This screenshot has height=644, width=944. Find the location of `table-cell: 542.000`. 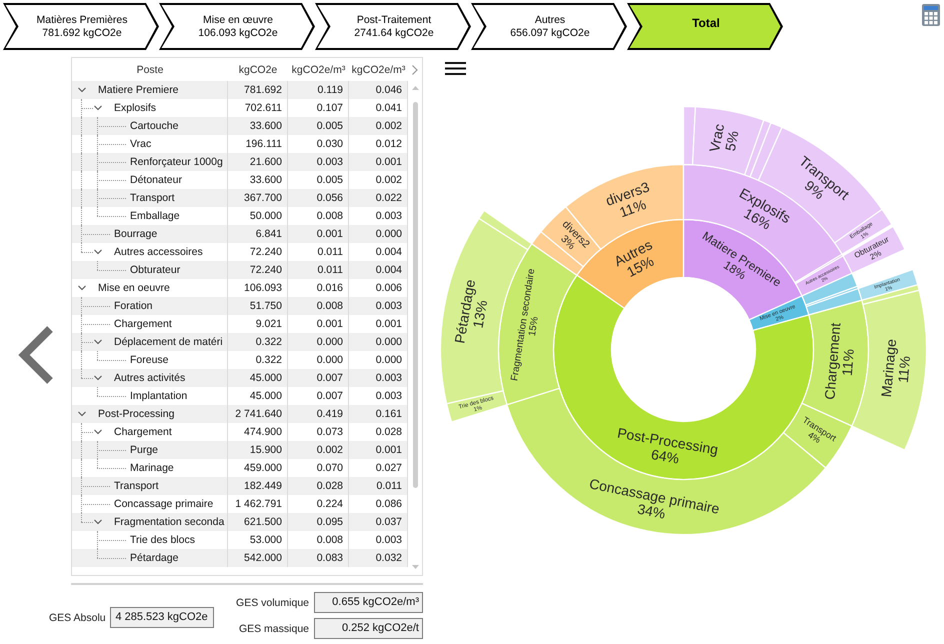

table-cell: 542.000 is located at coordinates (258, 558).